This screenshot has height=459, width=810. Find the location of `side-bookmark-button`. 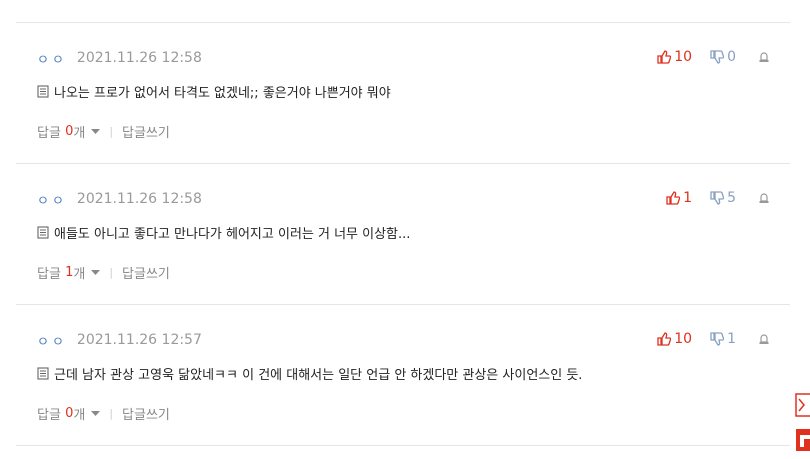

side-bookmark-button is located at coordinates (802, 405).